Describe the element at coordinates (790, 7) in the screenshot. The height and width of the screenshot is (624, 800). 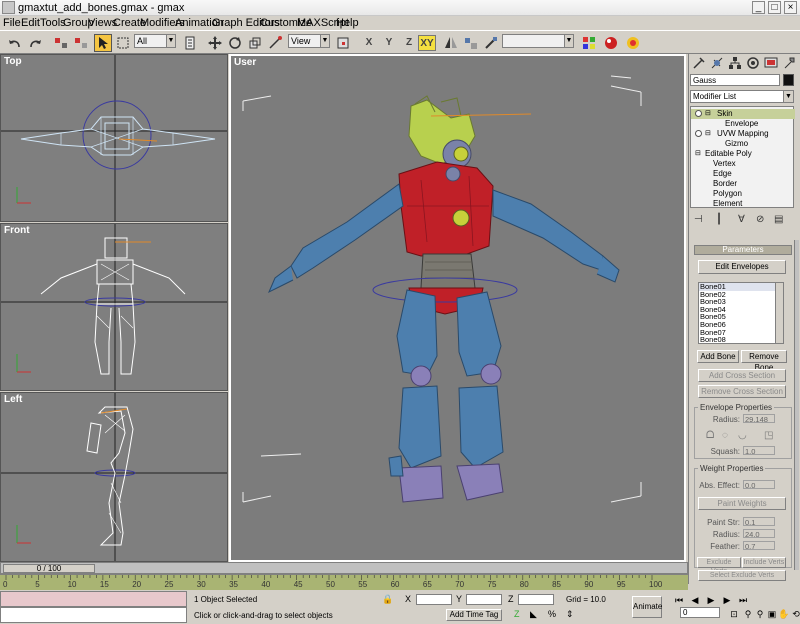
I see `close-button: ×` at that location.